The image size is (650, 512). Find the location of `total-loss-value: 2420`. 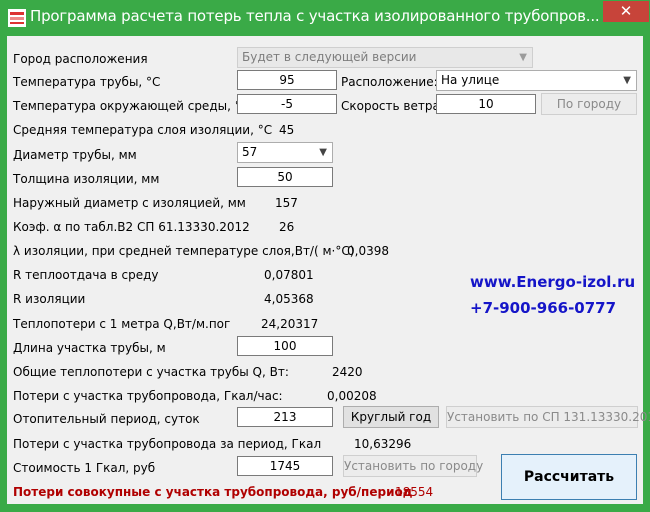

total-loss-value: 2420 is located at coordinates (347, 372).